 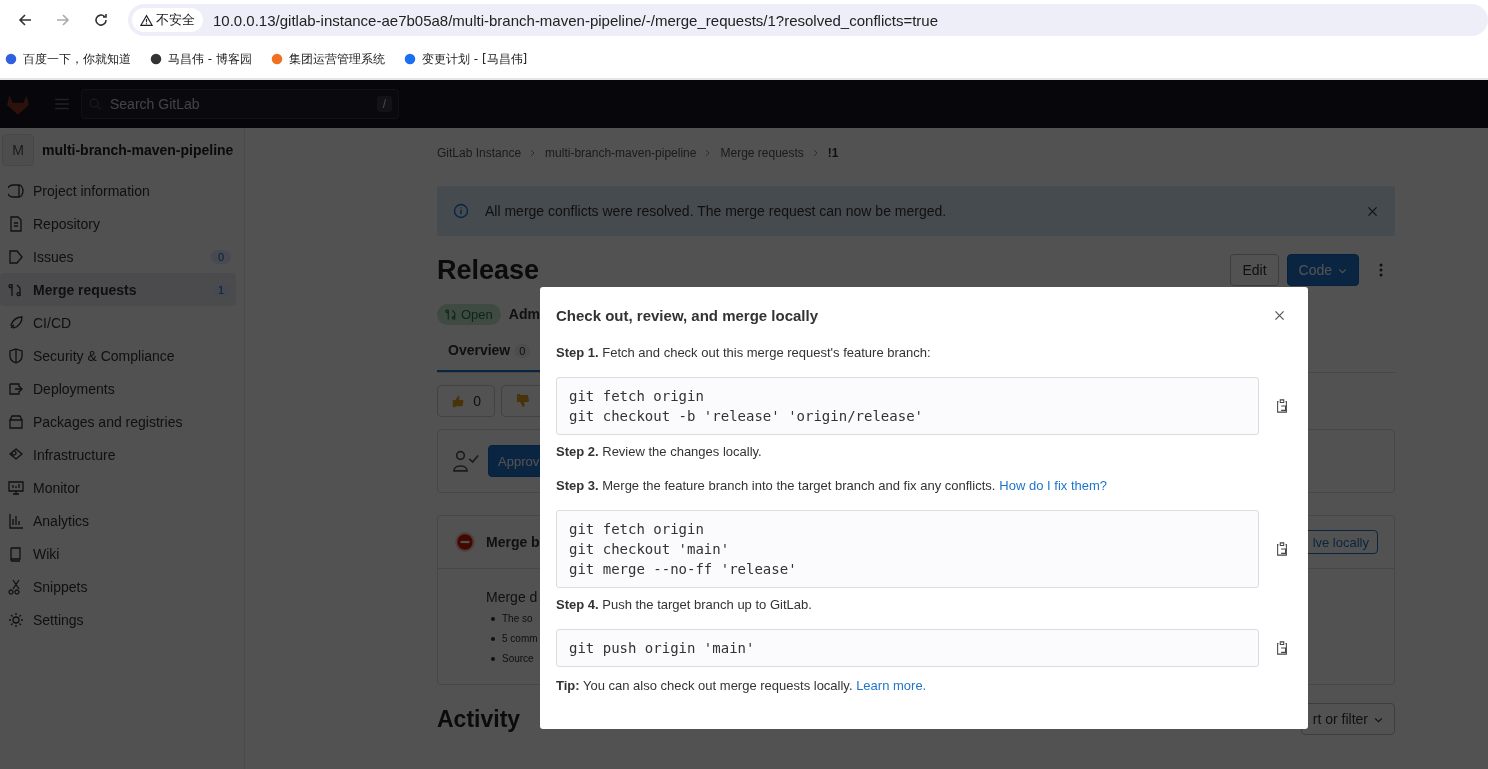 I want to click on security-chip: 不安全, so click(x=167, y=20).